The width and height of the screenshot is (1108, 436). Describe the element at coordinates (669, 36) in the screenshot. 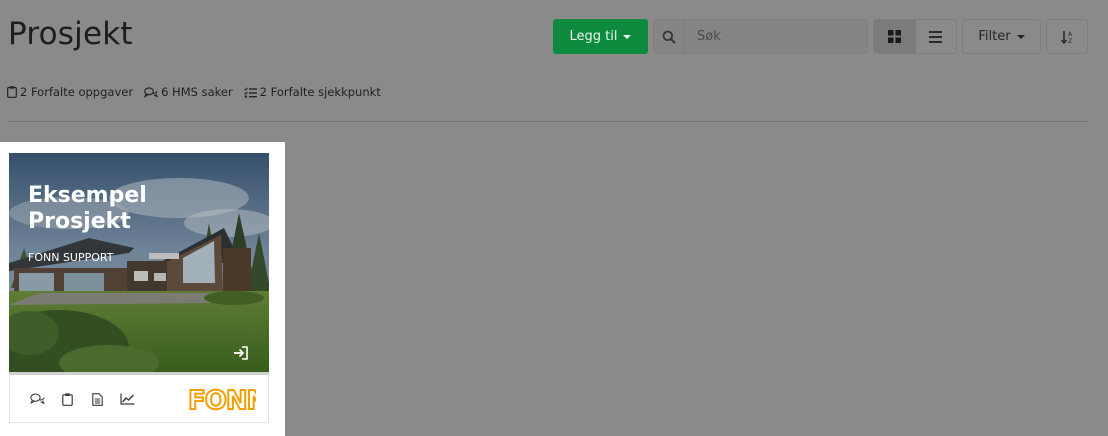

I see `search-icon` at that location.